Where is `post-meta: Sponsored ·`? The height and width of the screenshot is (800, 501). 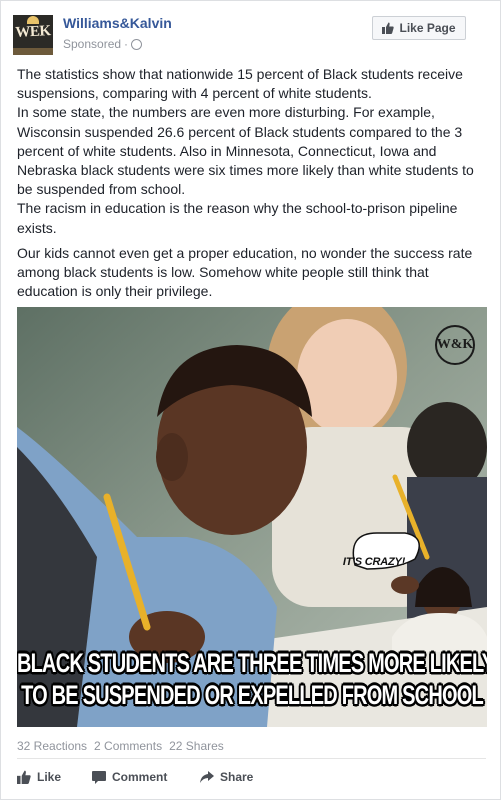 post-meta: Sponsored · is located at coordinates (103, 44).